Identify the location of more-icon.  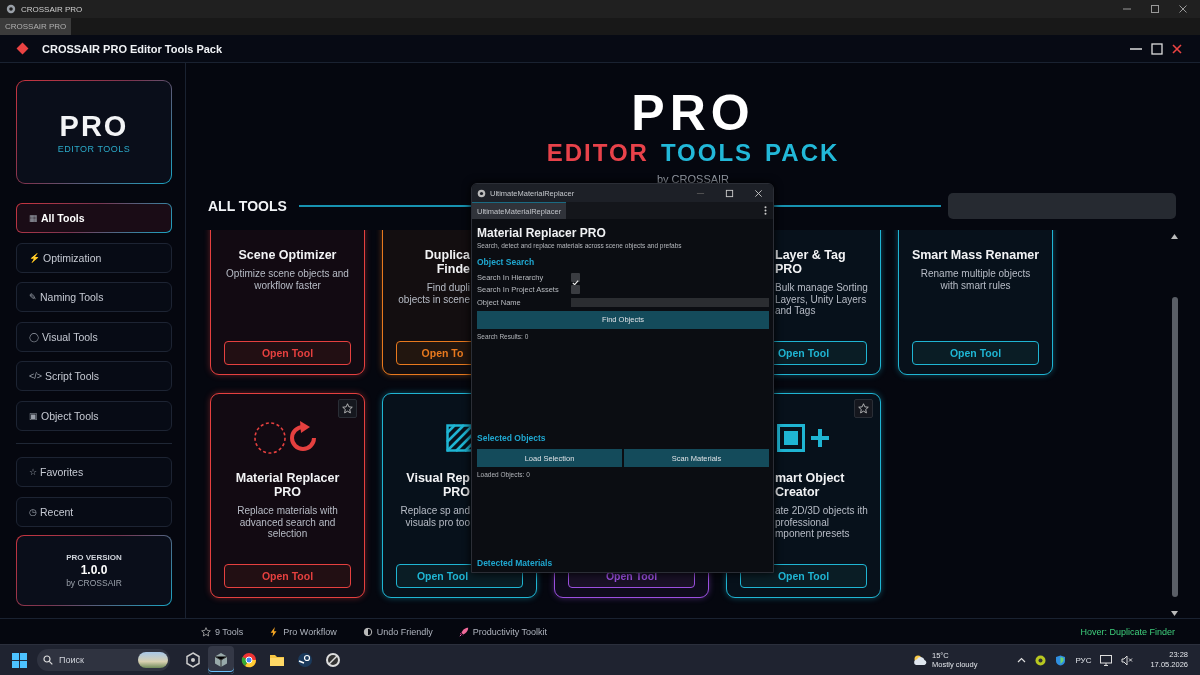
(765, 210).